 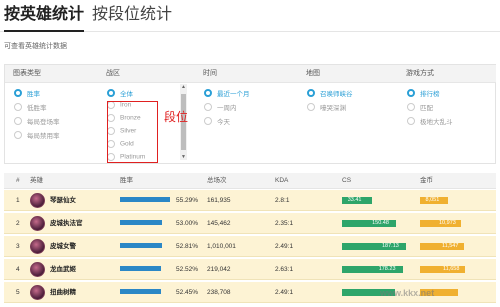 I want to click on cs-value: 33.41, so click(x=354, y=200).